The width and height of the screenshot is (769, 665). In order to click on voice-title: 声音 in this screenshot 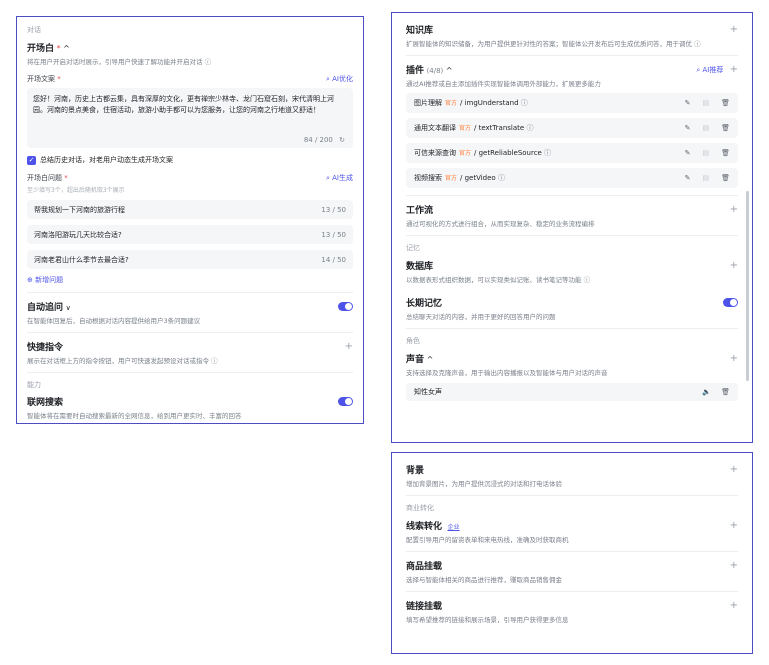, I will do `click(415, 360)`.